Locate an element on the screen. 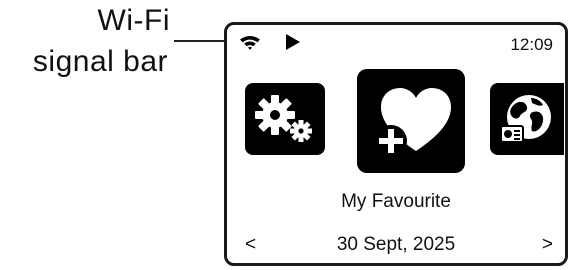 The image size is (580, 270). callout-title: Wi-Fi is located at coordinates (133, 20).